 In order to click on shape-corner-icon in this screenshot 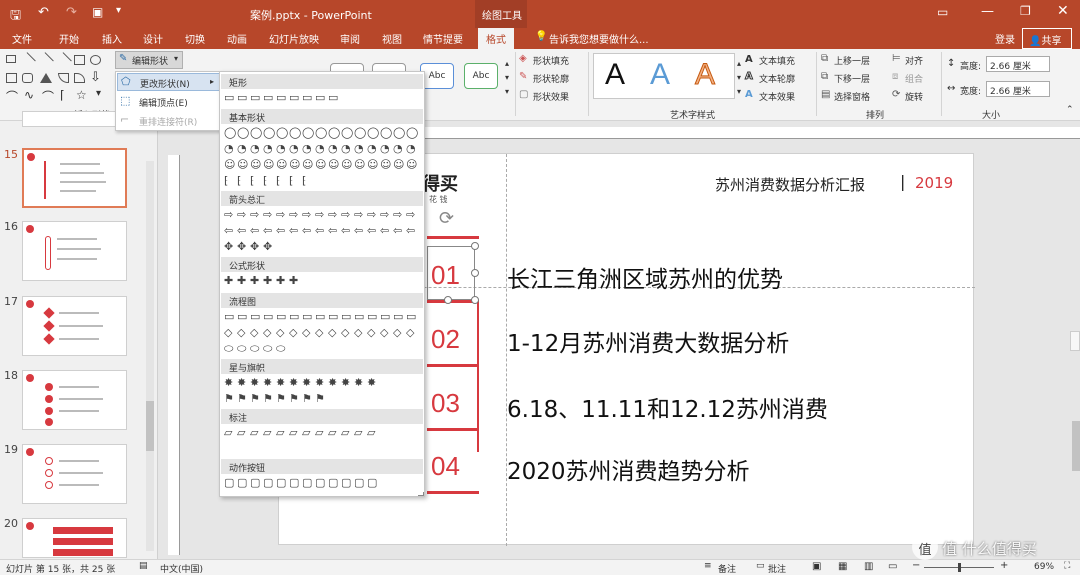, I will do `click(79, 78)`.